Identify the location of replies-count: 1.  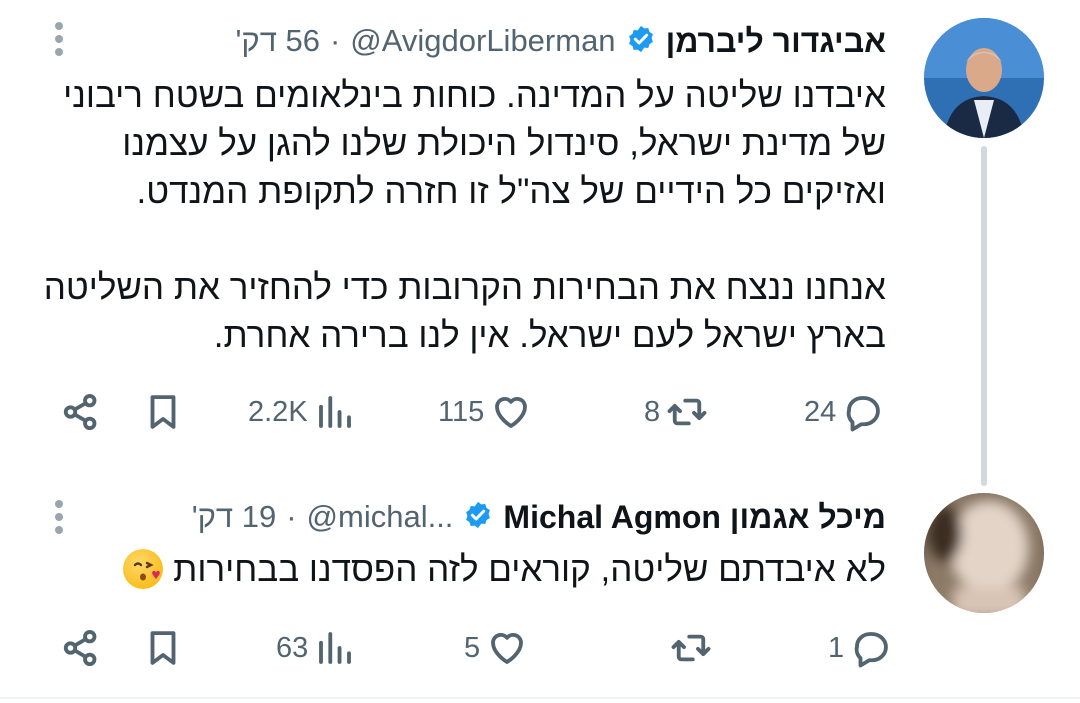
(836, 647).